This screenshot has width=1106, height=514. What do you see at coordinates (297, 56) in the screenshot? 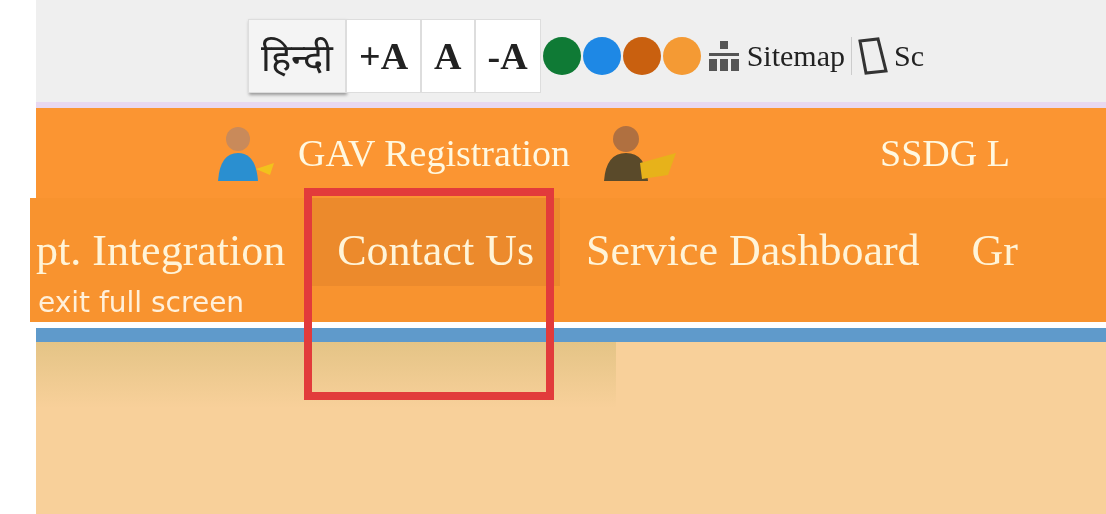
I see `language-button: हिन्दी` at bounding box center [297, 56].